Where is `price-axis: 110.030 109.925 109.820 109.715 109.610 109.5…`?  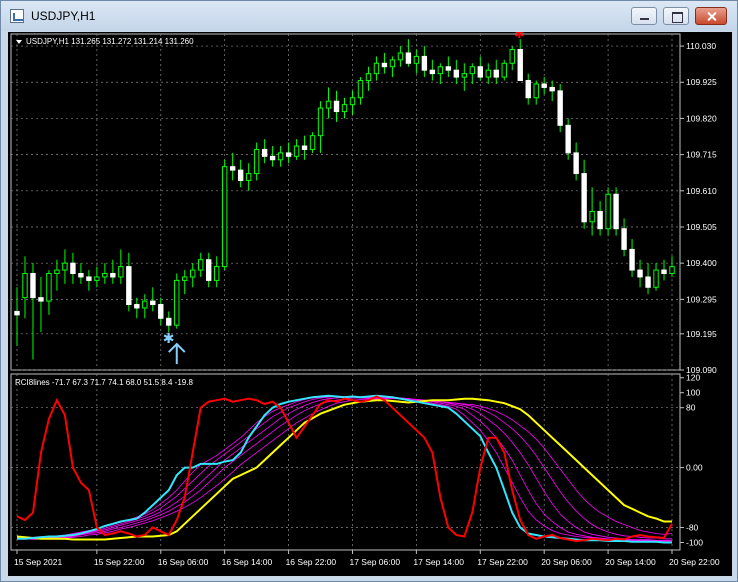
price-axis: 110.030 109.925 109.820 109.715 109.610 109.5… is located at coordinates (698, 208).